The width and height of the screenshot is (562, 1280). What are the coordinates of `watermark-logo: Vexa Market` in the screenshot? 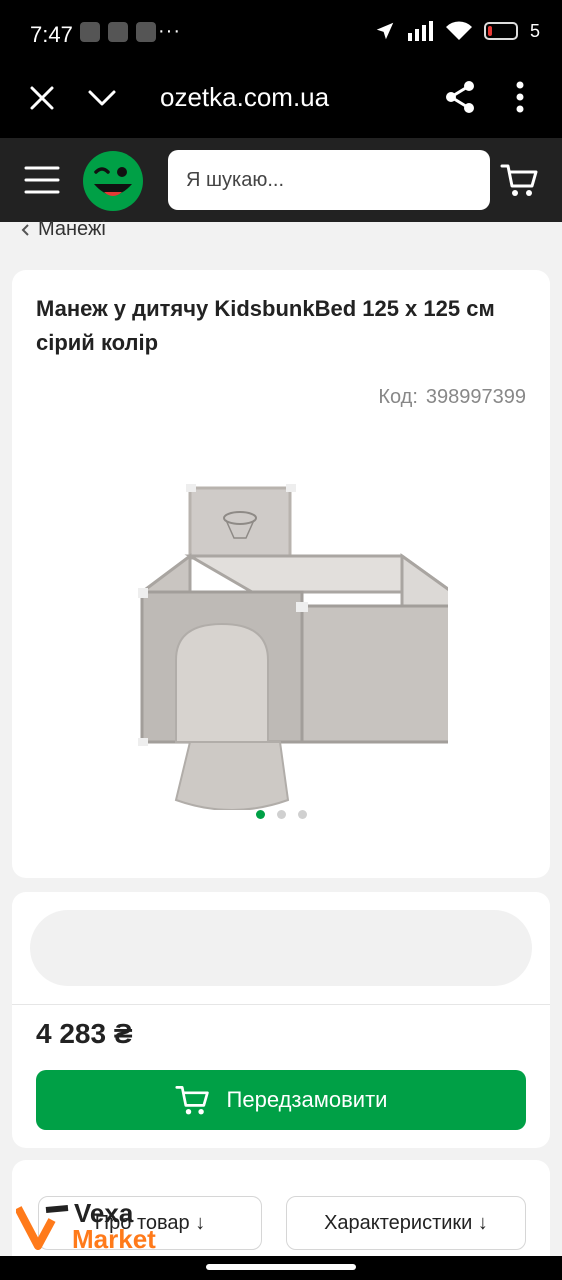 It's located at (101, 1226).